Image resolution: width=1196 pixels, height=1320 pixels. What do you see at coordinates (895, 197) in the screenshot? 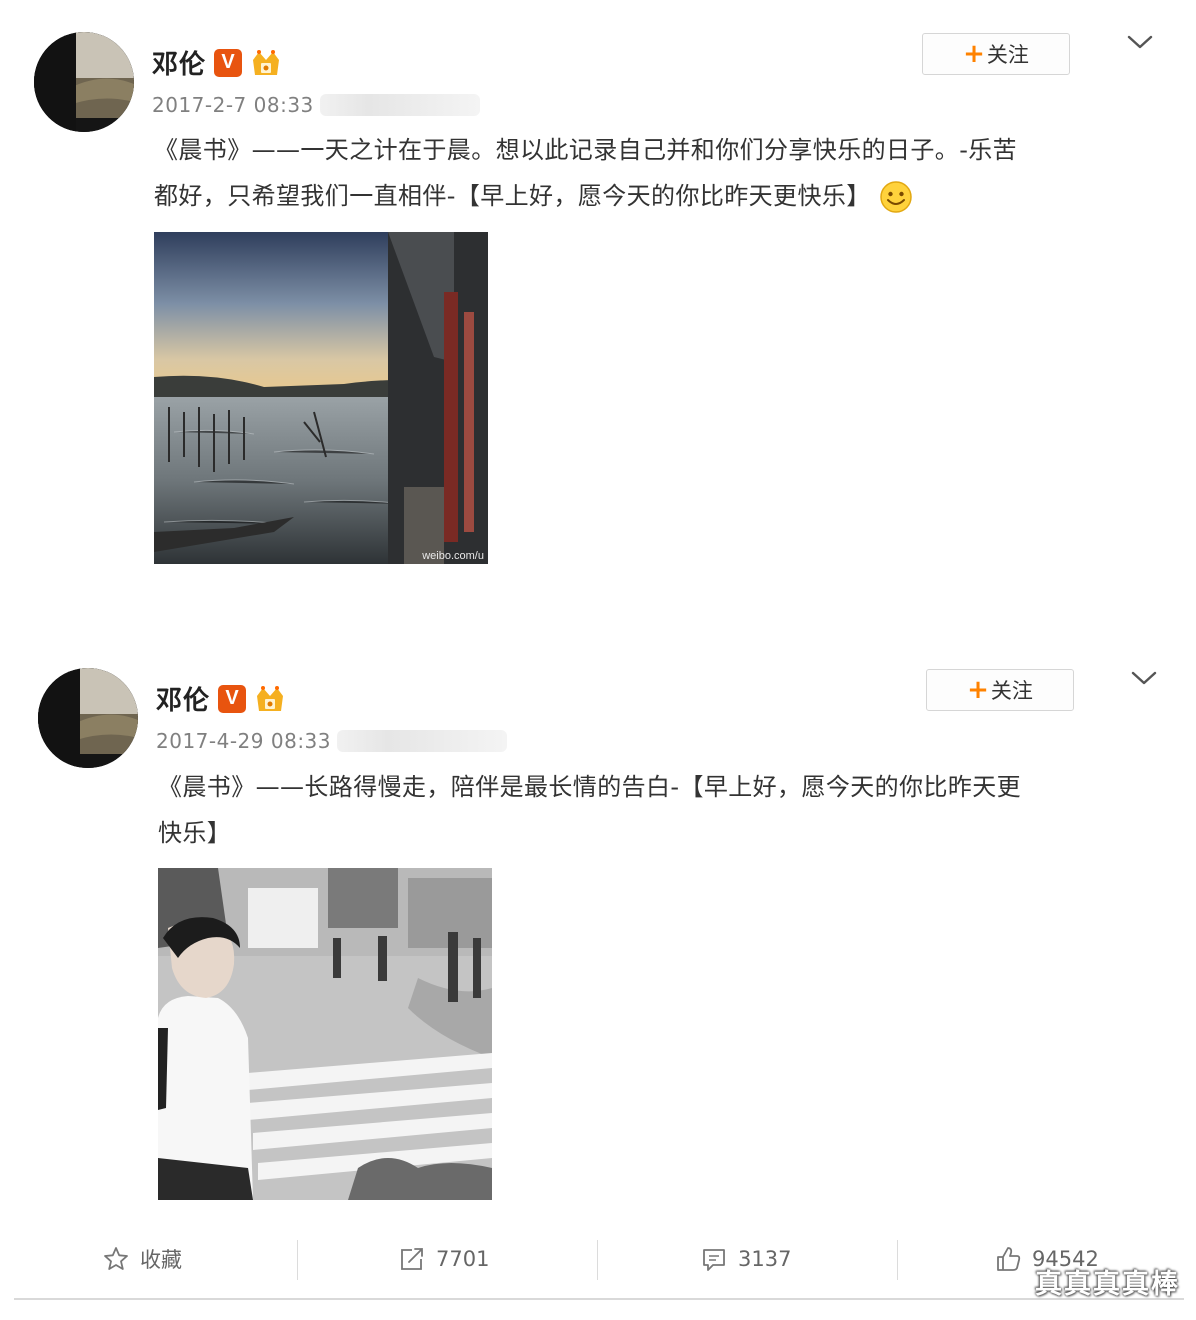
I see `smile-emoji-icon` at bounding box center [895, 197].